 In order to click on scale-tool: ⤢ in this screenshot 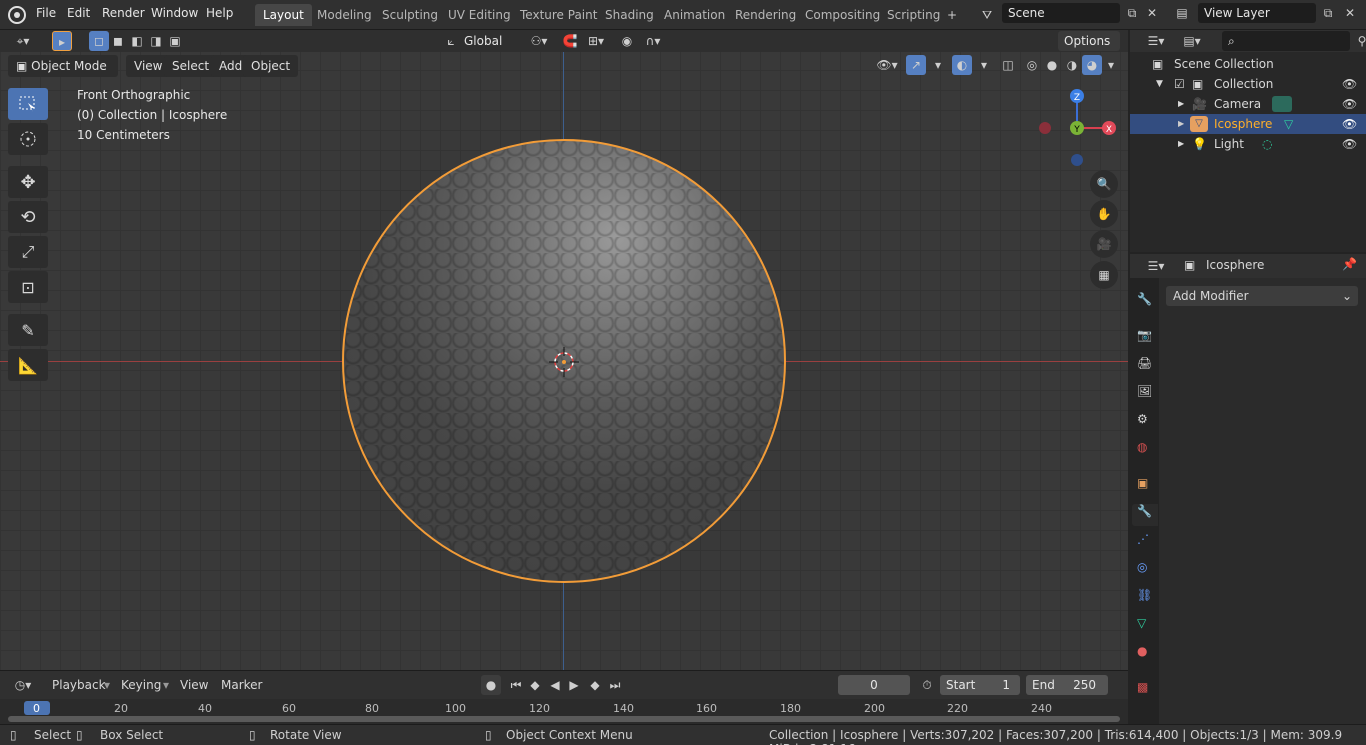, I will do `click(28, 252)`.